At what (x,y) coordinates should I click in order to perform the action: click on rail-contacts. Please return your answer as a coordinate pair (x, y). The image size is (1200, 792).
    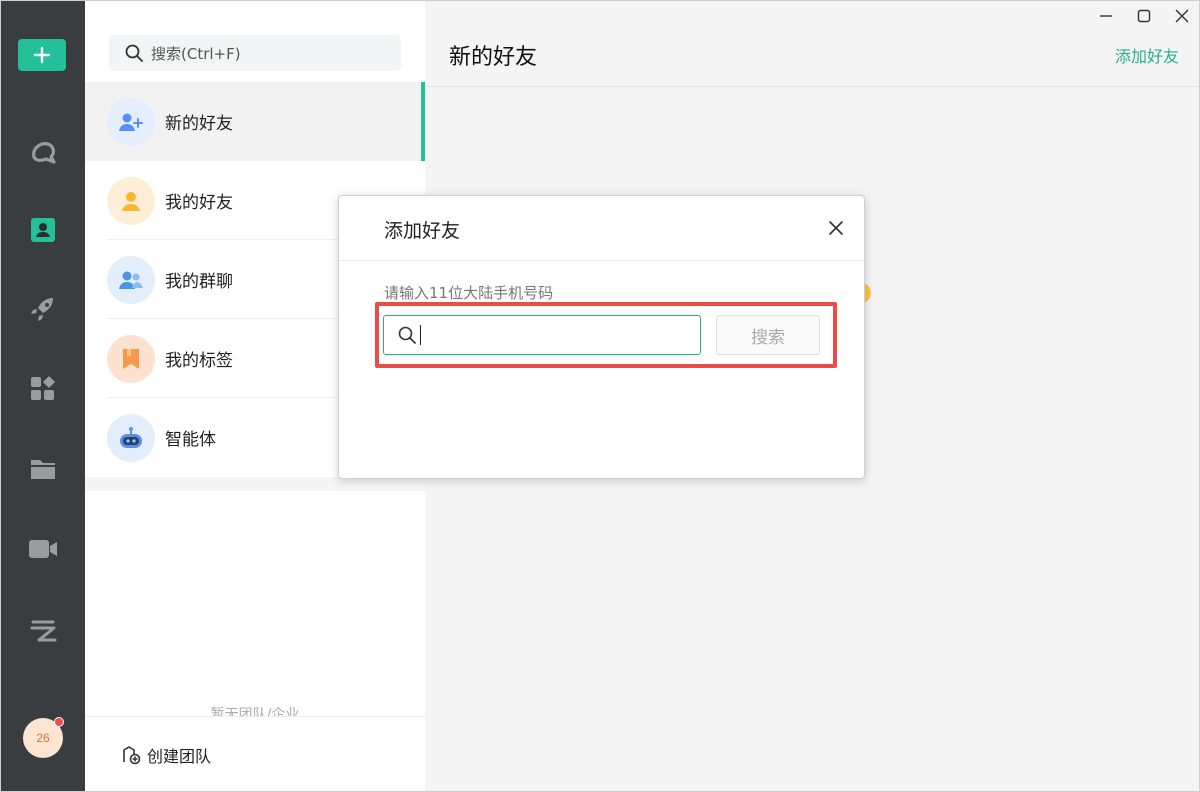
    Looking at the image, I should click on (43, 230).